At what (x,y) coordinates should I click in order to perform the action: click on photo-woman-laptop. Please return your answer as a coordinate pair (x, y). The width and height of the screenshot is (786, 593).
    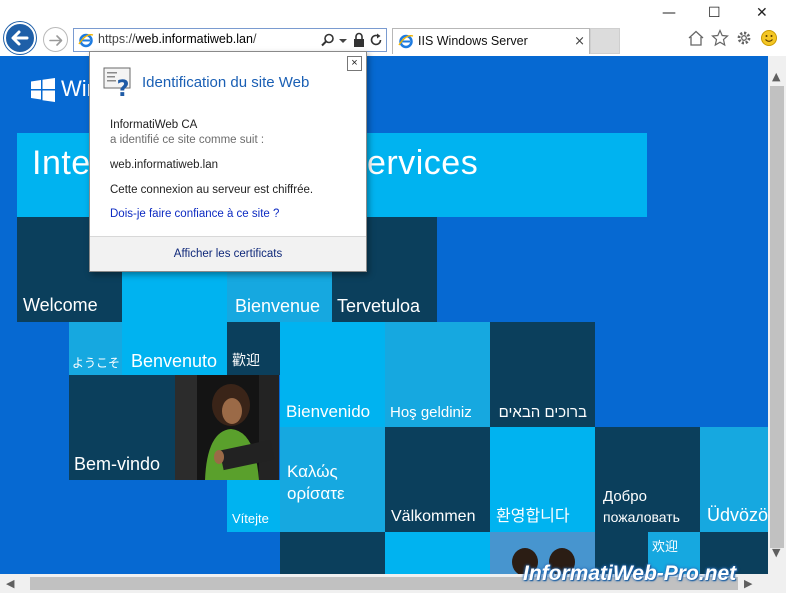
    Looking at the image, I should click on (227, 427).